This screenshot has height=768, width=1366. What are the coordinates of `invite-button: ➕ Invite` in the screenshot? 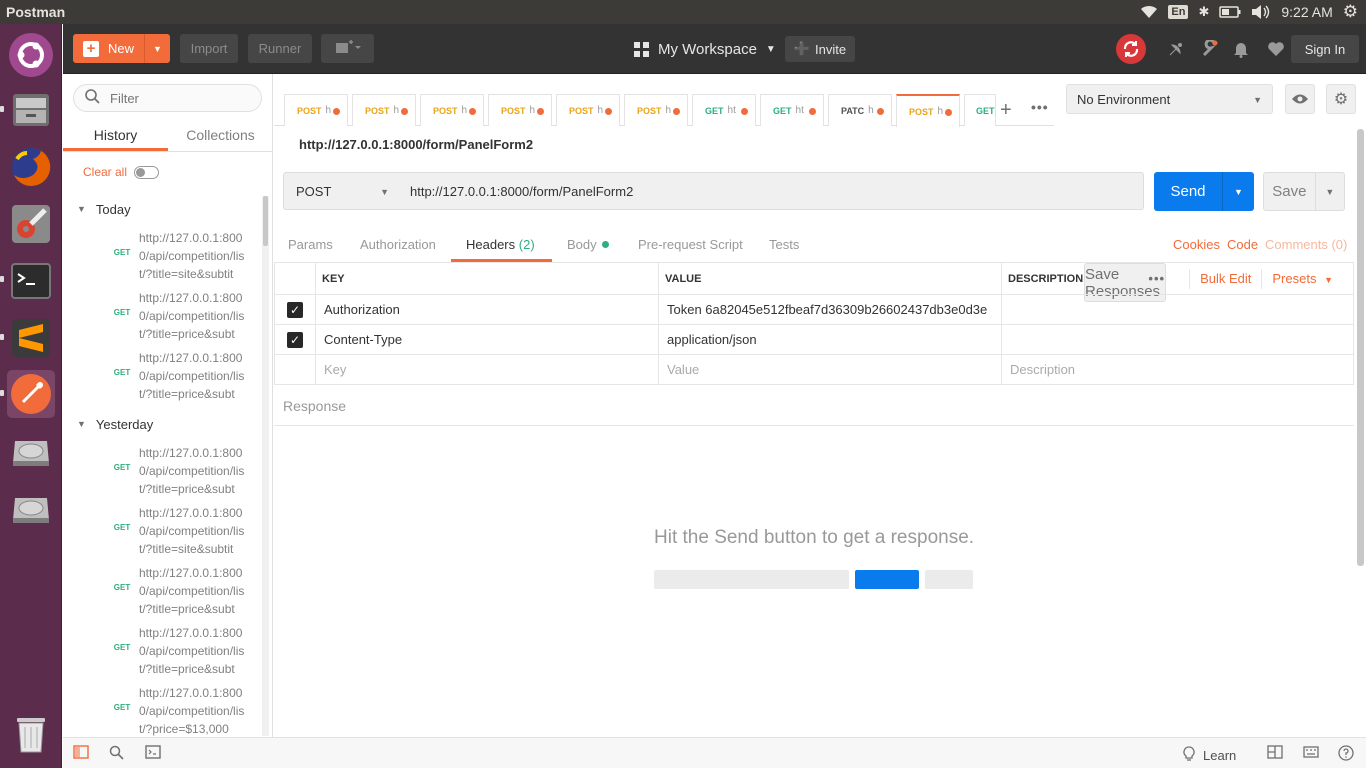 It's located at (820, 49).